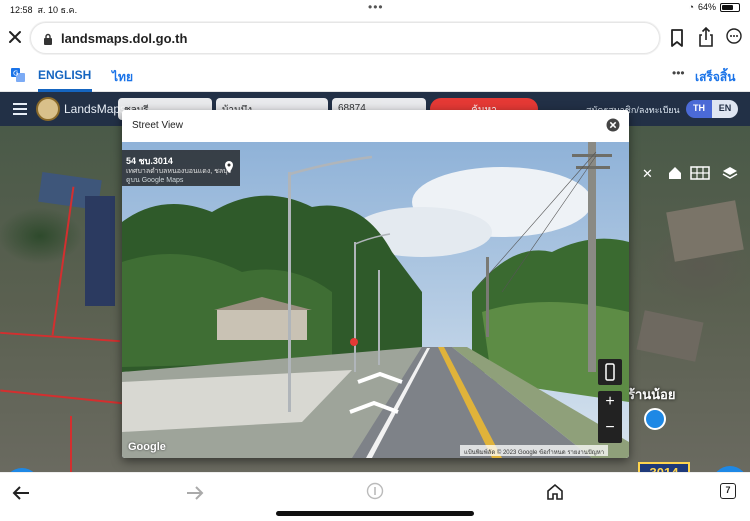 The image size is (750, 521). Describe the element at coordinates (725, 109) in the screenshot. I see `lang-en-button: EN` at that location.